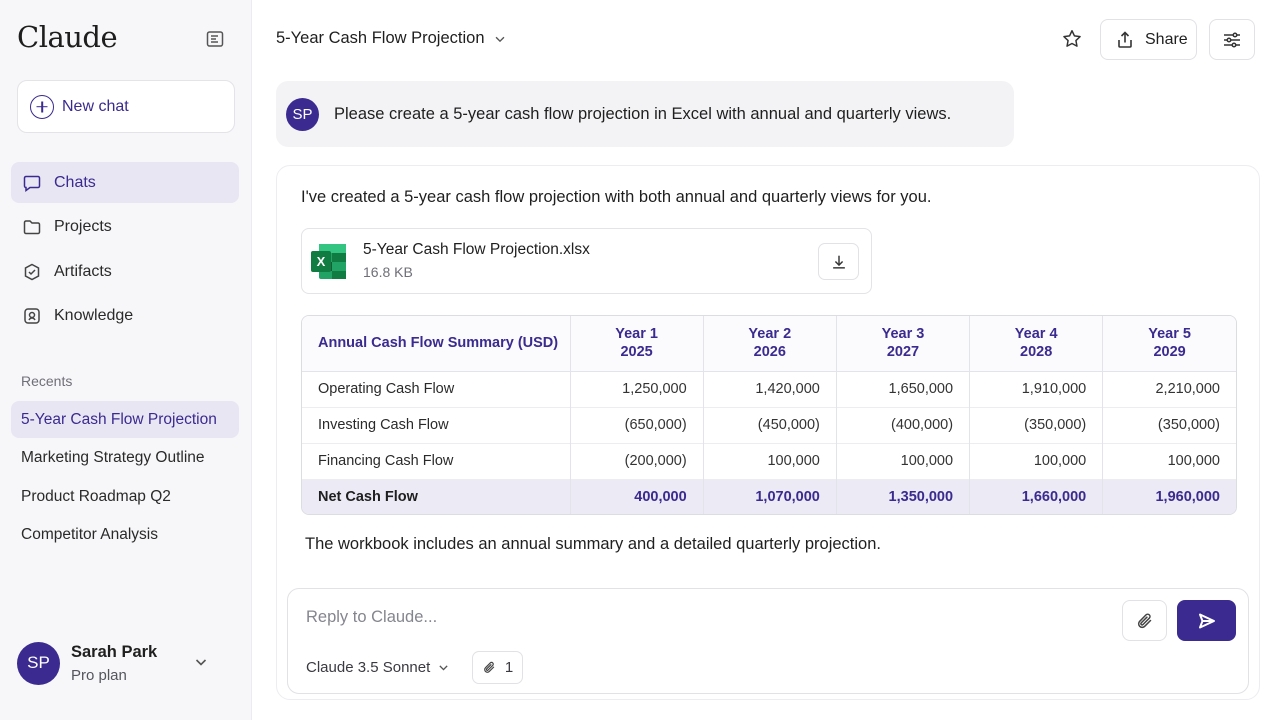 This screenshot has width=1280, height=720. I want to click on table-cell: 1,070,000, so click(769, 496).